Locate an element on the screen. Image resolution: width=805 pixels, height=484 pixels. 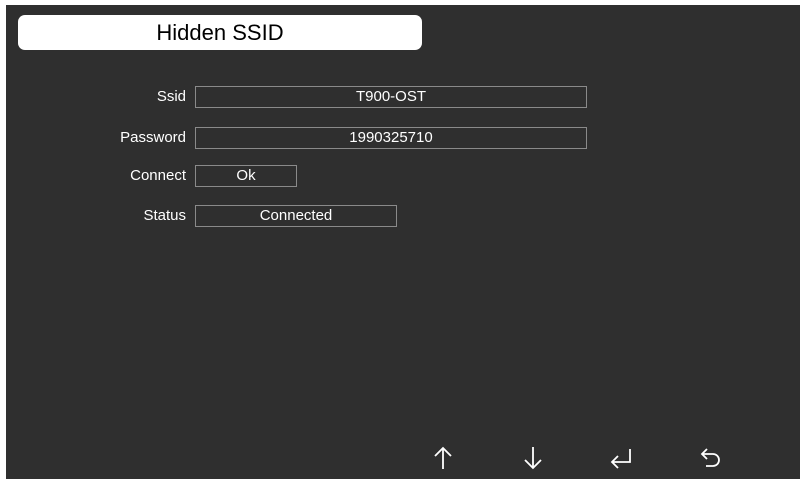
arrow-up-icon is located at coordinates (443, 457).